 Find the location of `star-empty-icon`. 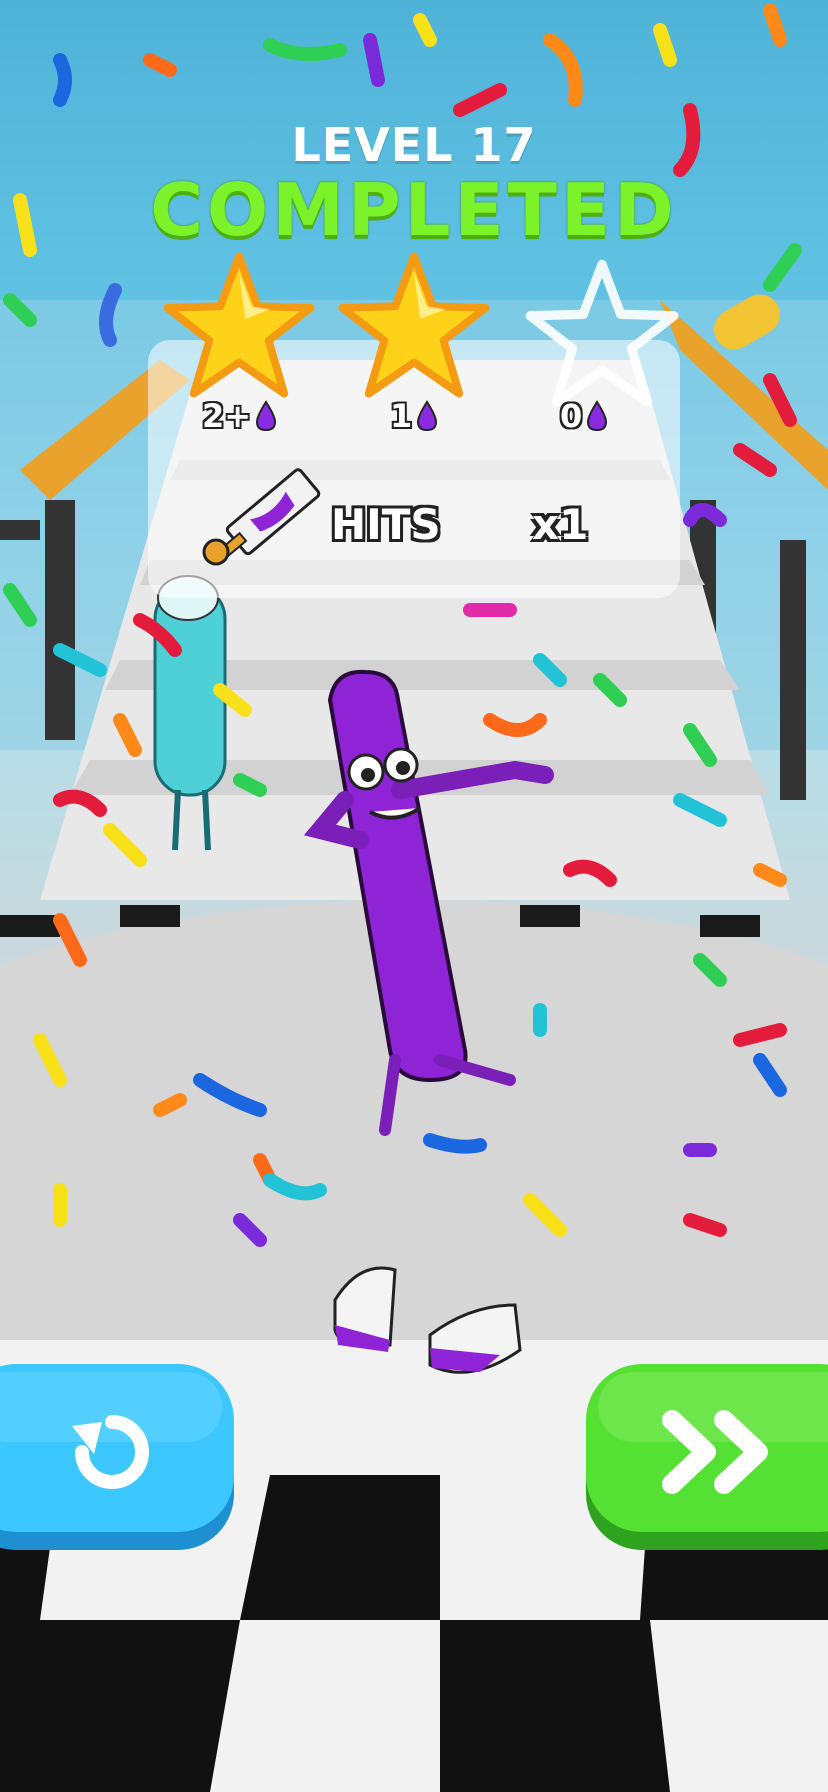

star-empty-icon is located at coordinates (602, 333).